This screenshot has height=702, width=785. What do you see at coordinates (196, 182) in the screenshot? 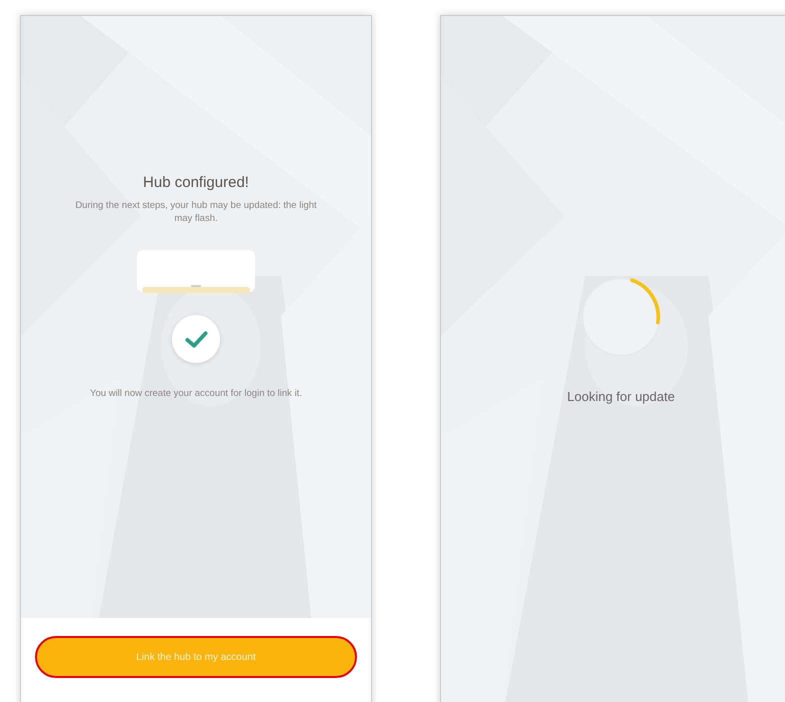
I see `screen-title: Hub configured!` at bounding box center [196, 182].